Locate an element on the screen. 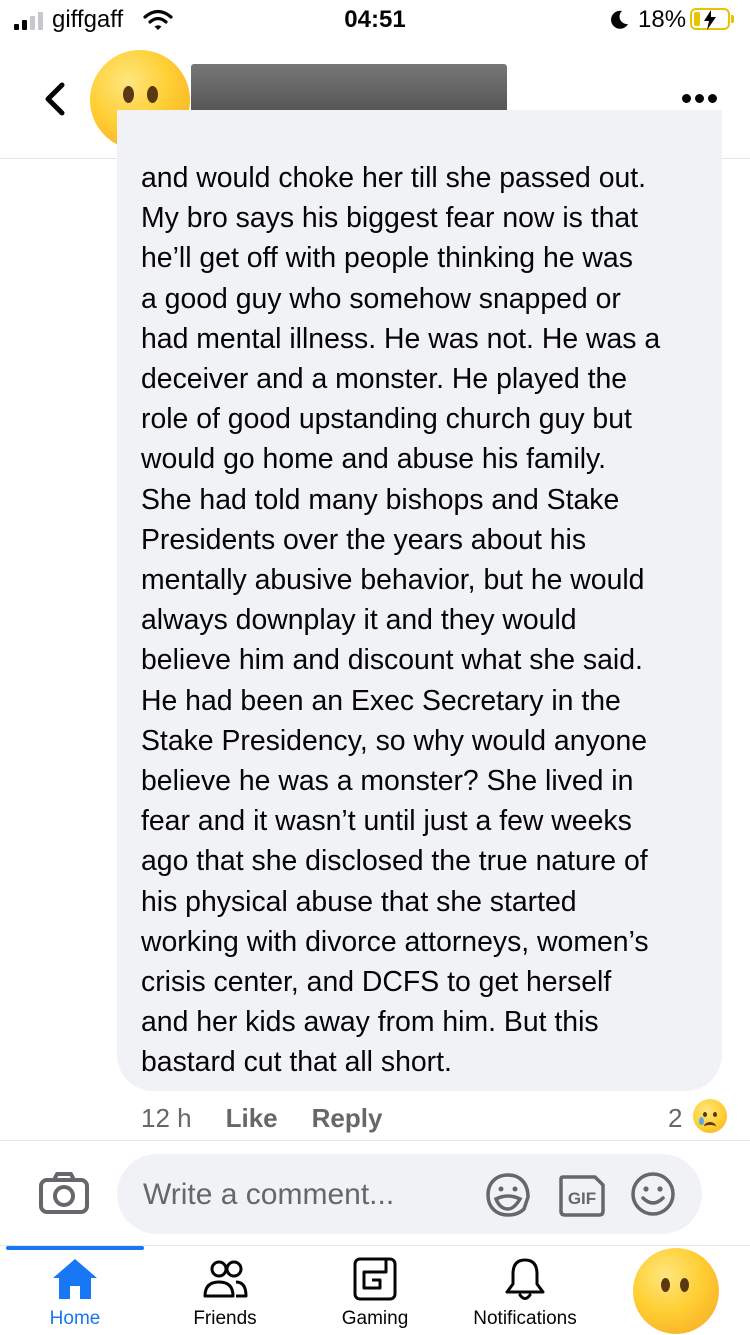 This screenshot has width=750, height=1335. tab-notifications: Notifications is located at coordinates (525, 1295).